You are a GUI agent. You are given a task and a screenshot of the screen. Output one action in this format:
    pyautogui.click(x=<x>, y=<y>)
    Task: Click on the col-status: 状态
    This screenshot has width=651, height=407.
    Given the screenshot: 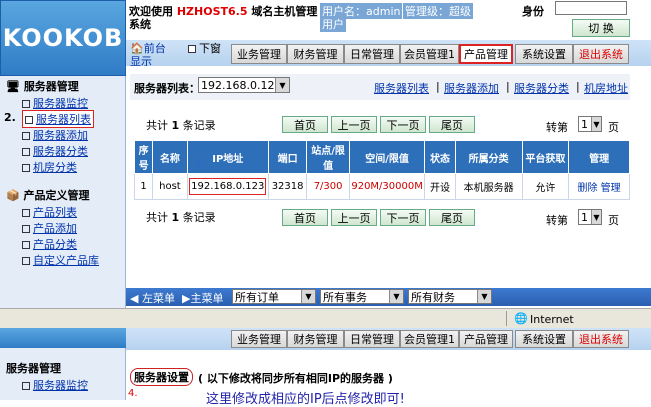 What is the action you would take?
    pyautogui.click(x=440, y=157)
    